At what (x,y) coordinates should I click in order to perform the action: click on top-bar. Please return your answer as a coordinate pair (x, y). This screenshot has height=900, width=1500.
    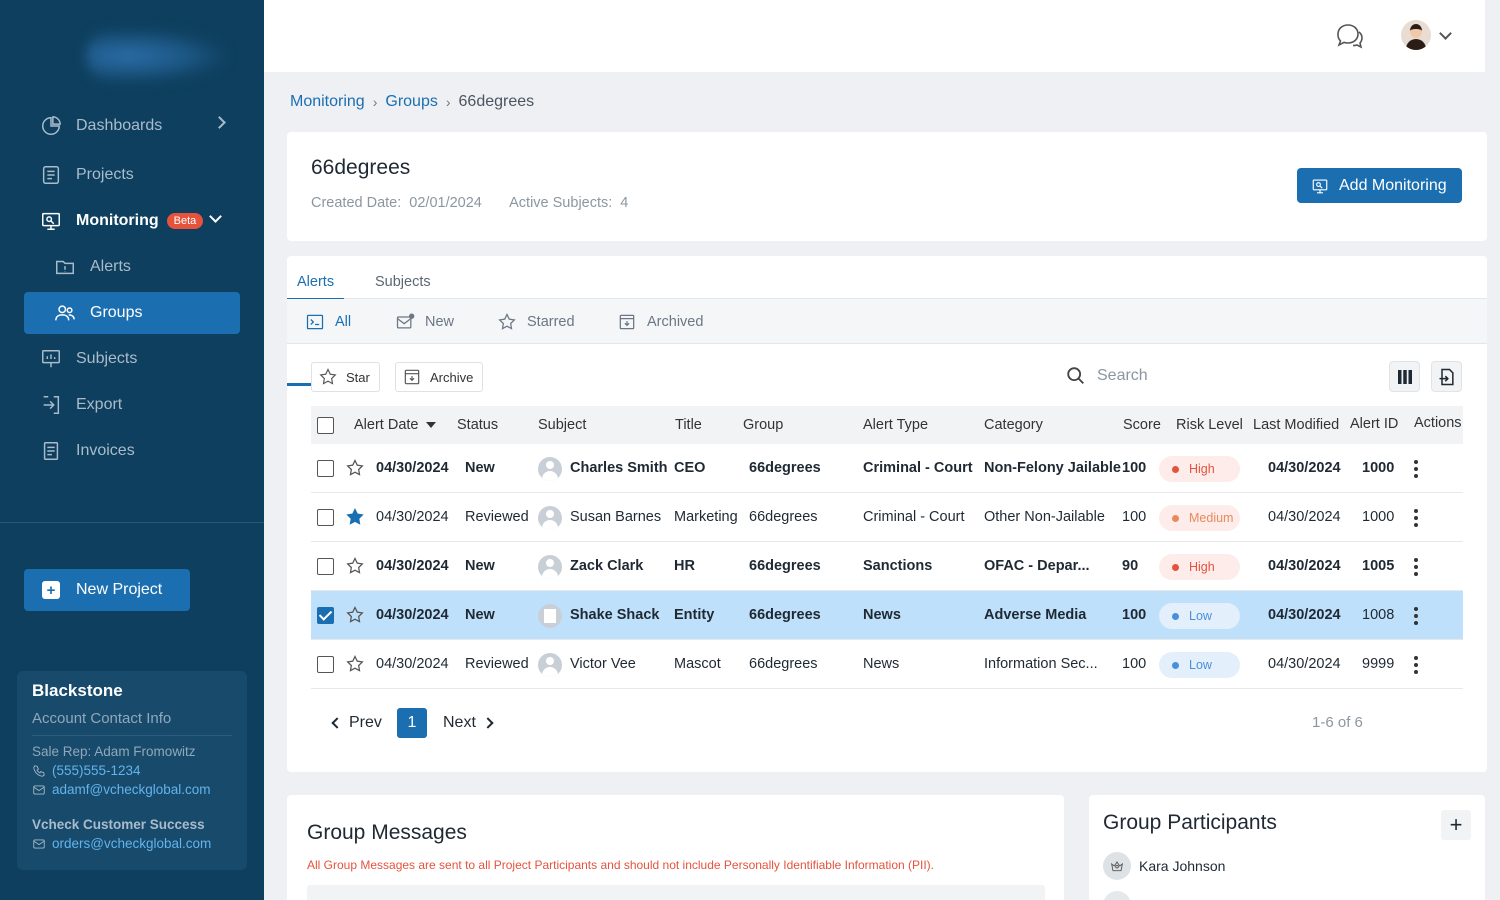
    Looking at the image, I should click on (874, 36).